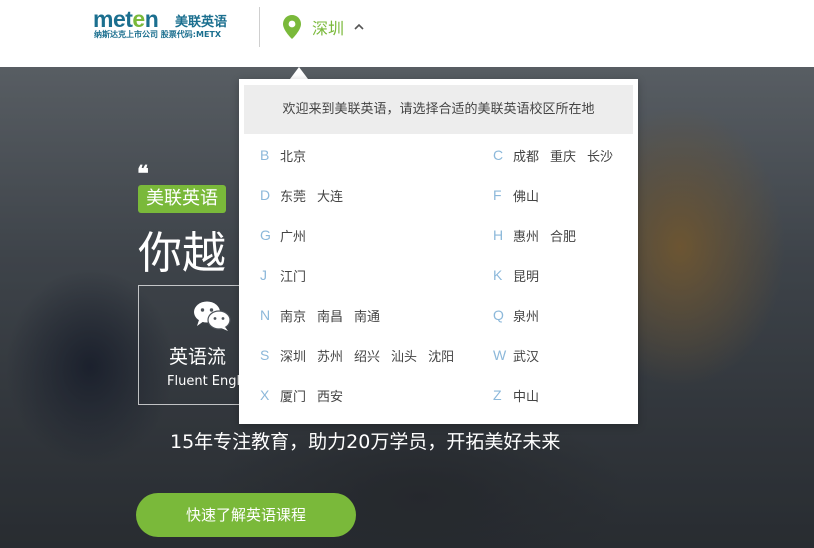 The height and width of the screenshot is (548, 814). I want to click on city-link: 绍兴, so click(367, 355).